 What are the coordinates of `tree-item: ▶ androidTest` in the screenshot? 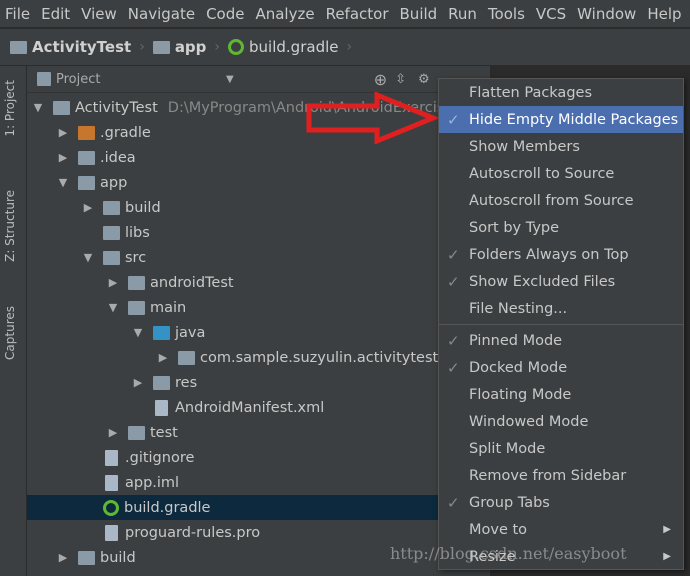 It's located at (258, 282).